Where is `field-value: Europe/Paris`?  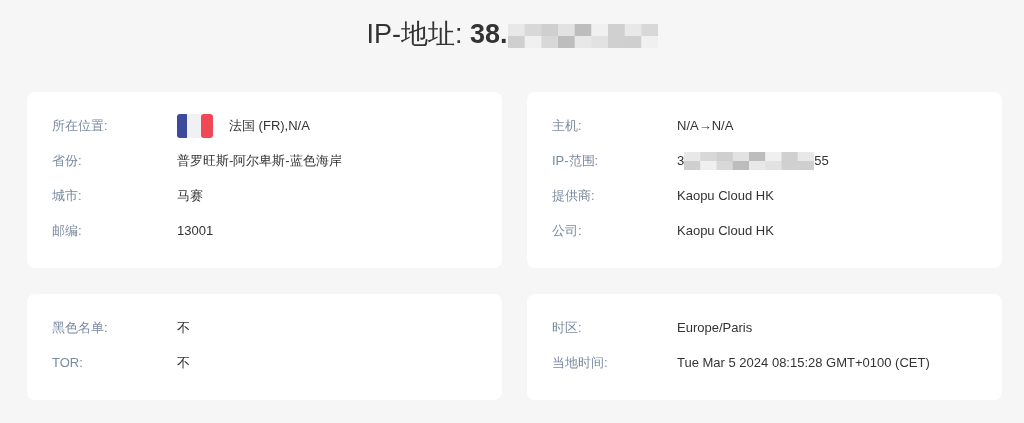
field-value: Europe/Paris is located at coordinates (715, 327).